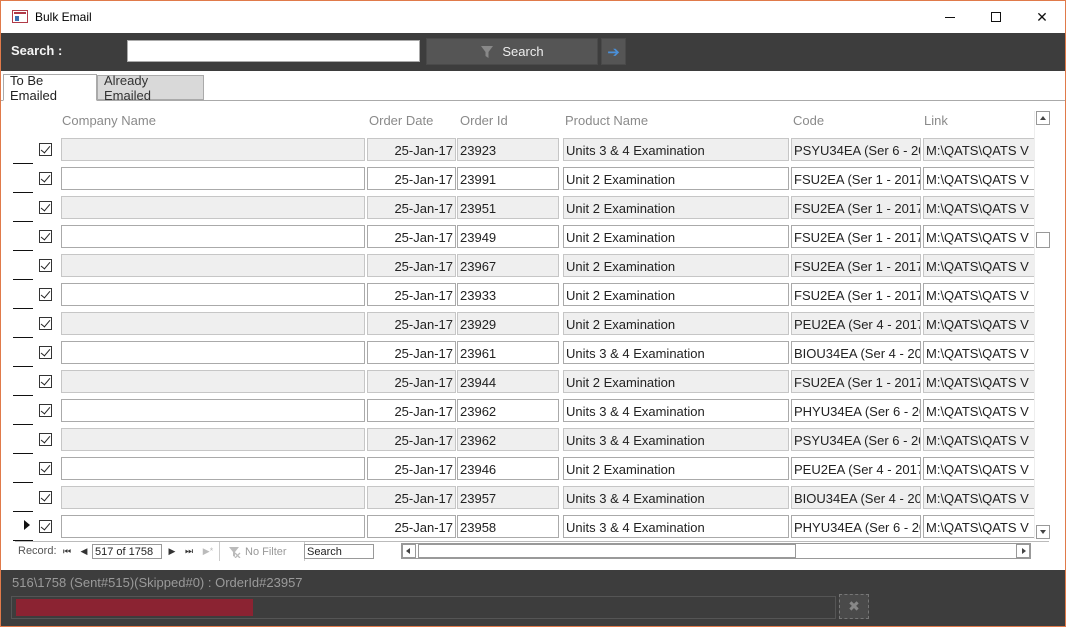  Describe the element at coordinates (84, 551) in the screenshot. I see `previous-record-icon: ◀` at that location.